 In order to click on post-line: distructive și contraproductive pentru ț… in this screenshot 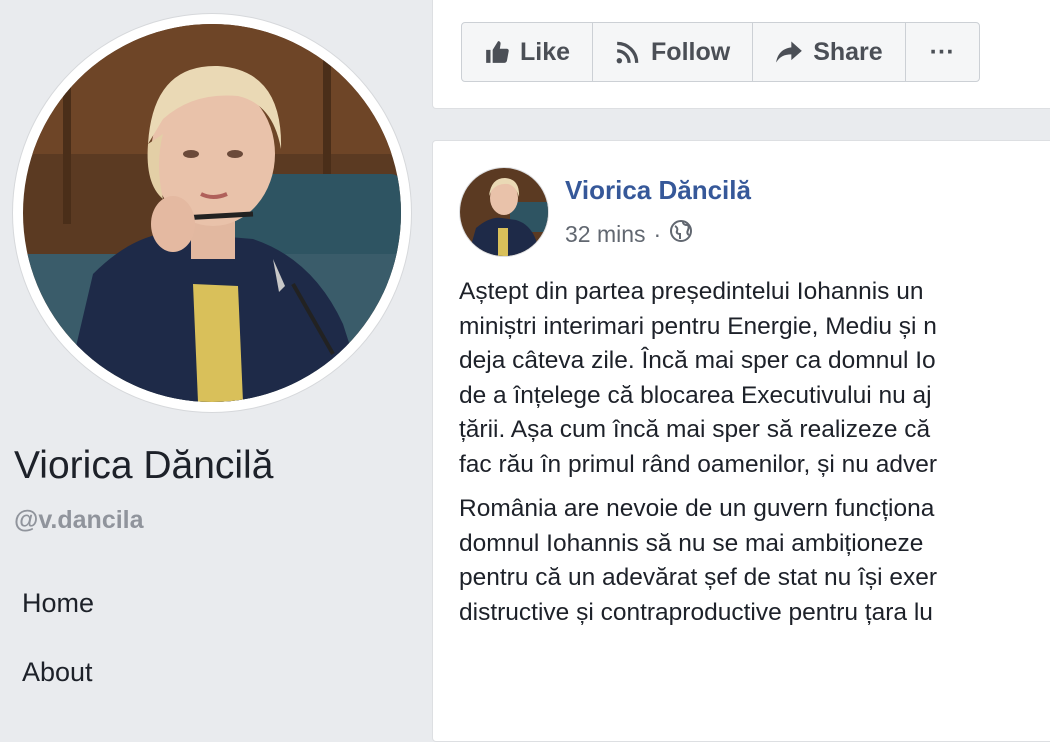, I will do `click(696, 612)`.